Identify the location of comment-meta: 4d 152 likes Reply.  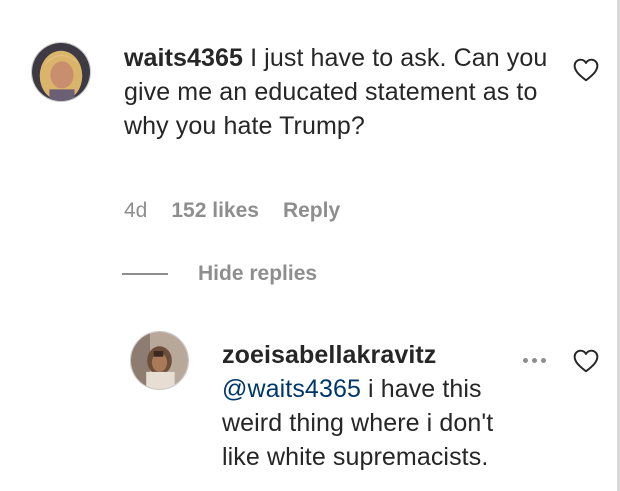
(244, 211).